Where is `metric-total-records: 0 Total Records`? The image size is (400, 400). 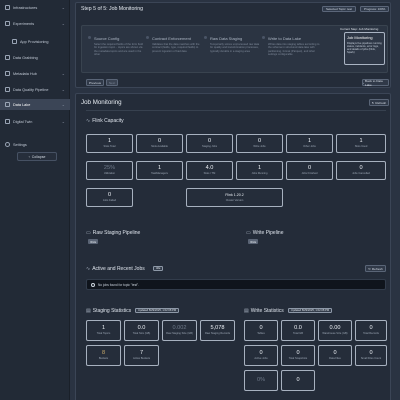 metric-total-records: 0 Total Records is located at coordinates (371, 330).